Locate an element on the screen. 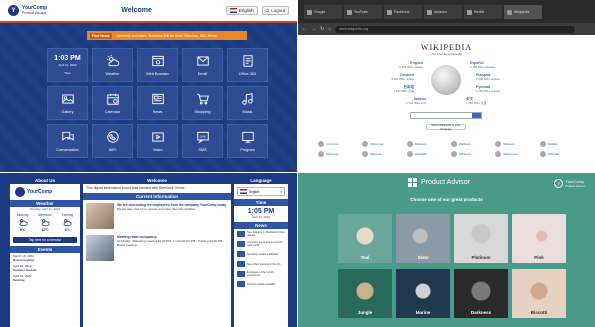  sister-project-link: Wiktionary is located at coordinates (425, 144).